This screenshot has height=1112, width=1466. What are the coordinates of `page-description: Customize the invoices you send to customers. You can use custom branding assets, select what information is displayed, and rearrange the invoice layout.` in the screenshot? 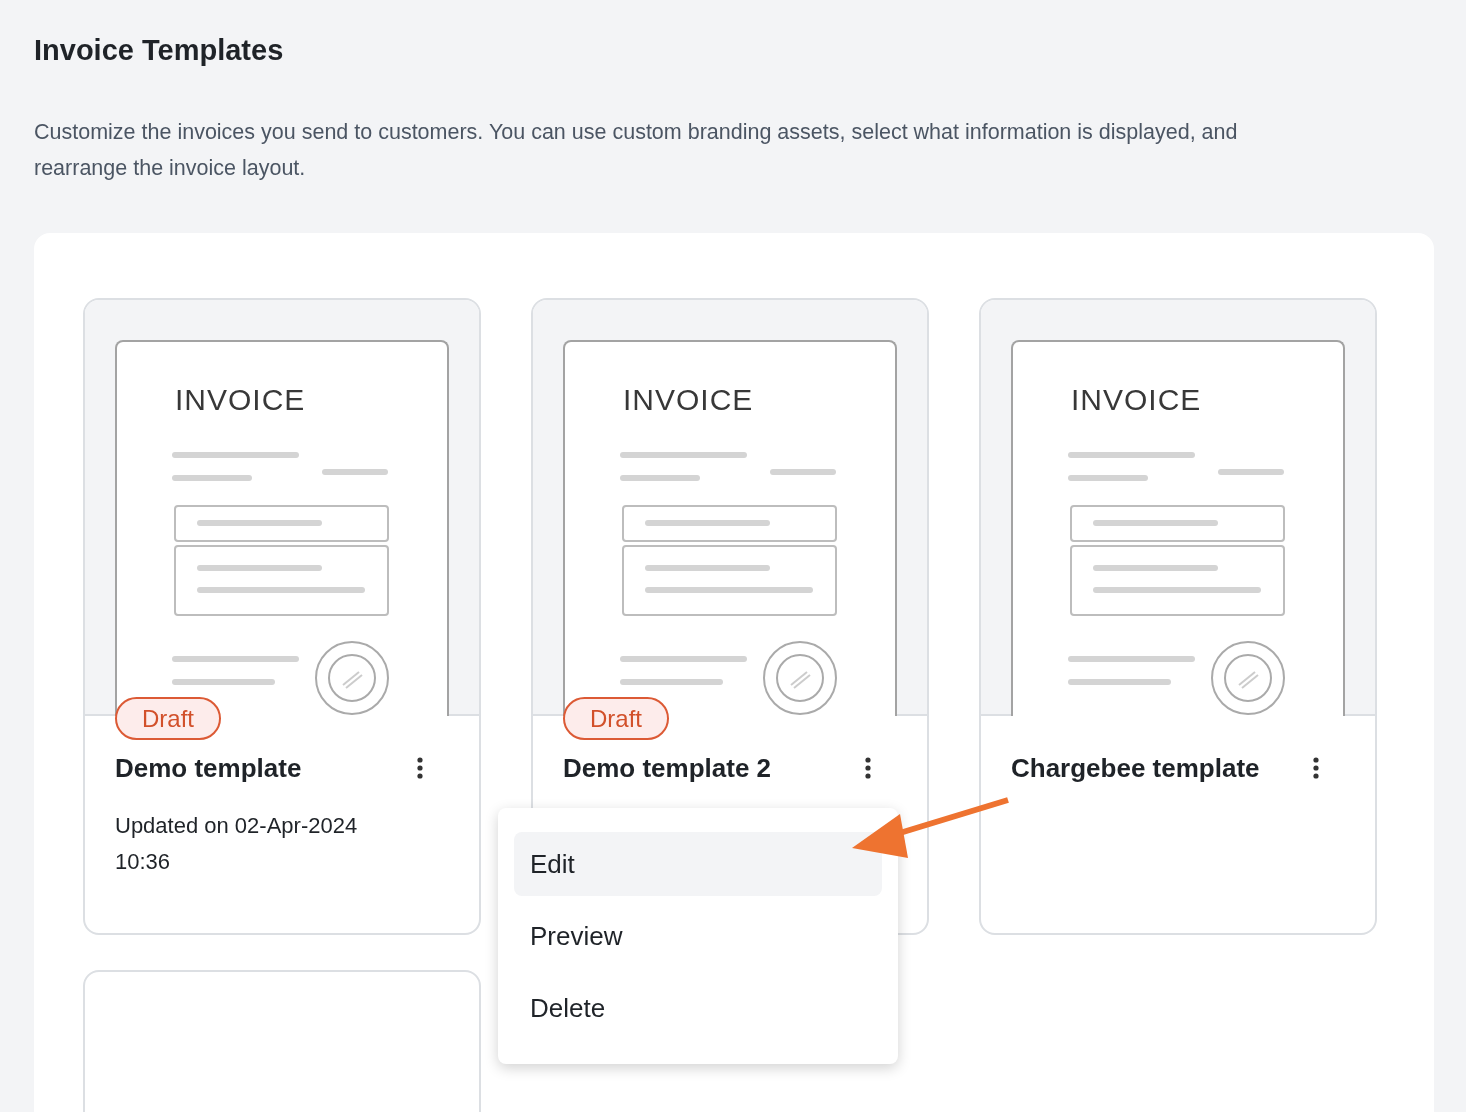 It's located at (636, 150).